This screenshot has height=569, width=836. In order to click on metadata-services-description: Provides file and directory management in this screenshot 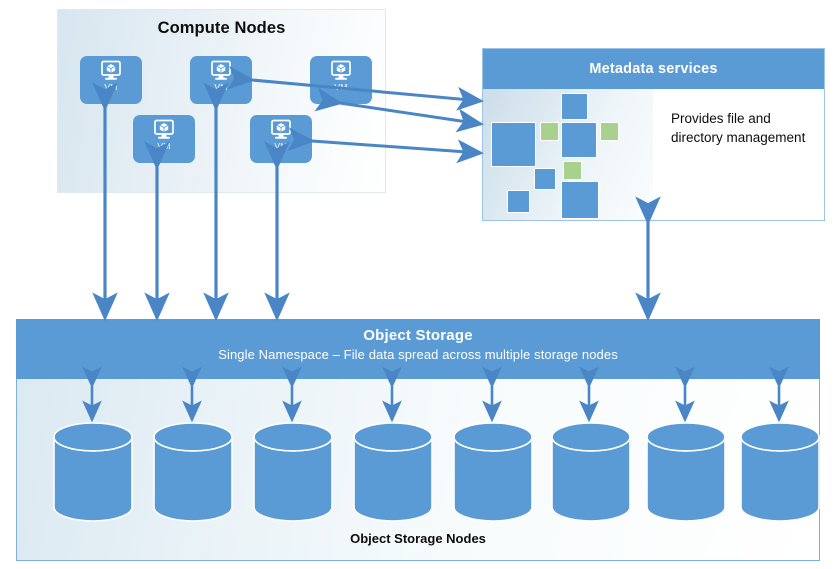, I will do `click(738, 128)`.